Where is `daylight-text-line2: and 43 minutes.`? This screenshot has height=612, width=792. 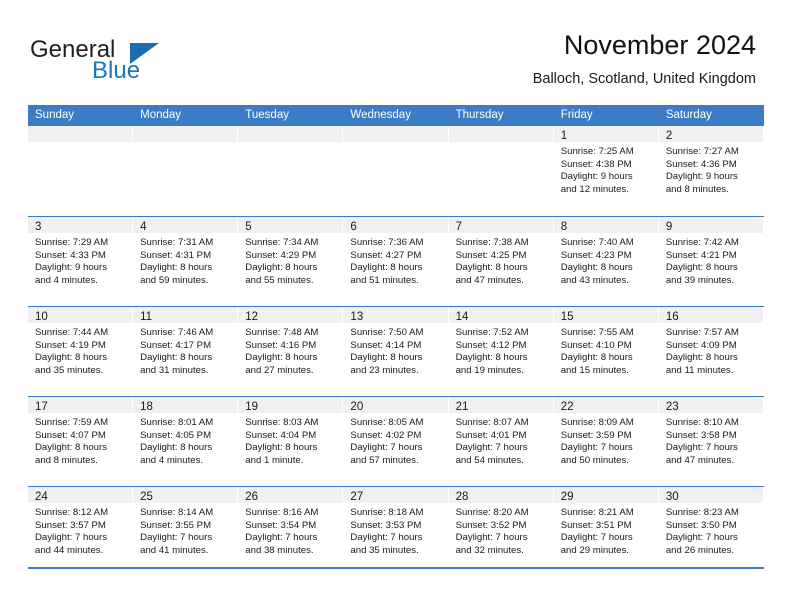 daylight-text-line2: and 43 minutes. is located at coordinates (594, 280).